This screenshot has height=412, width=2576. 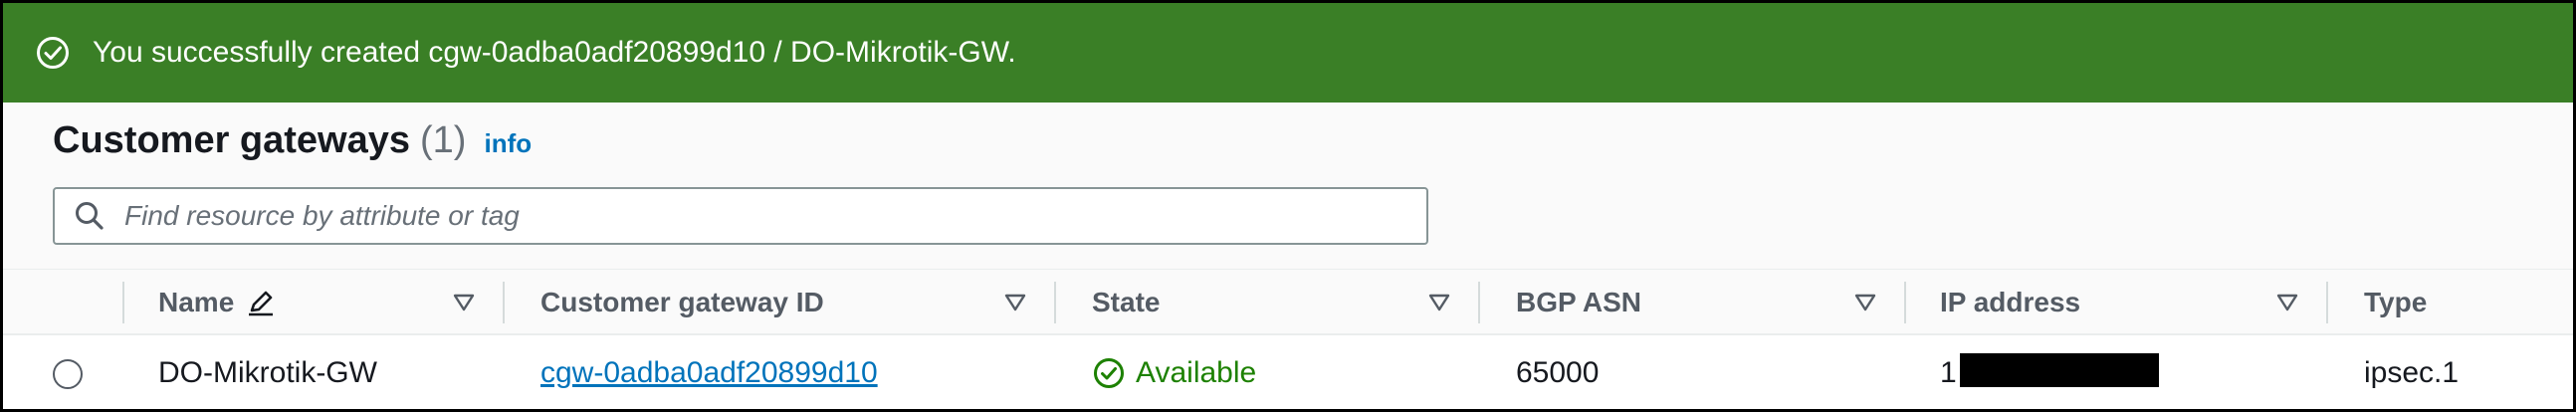 I want to click on status-badge: Available, so click(x=1174, y=373).